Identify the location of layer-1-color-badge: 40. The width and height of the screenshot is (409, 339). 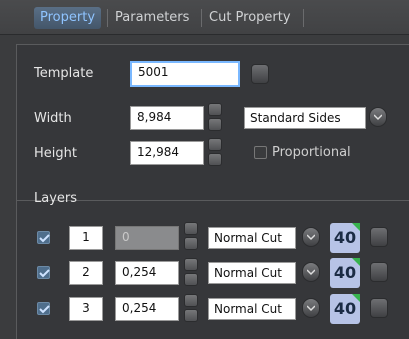
(345, 238).